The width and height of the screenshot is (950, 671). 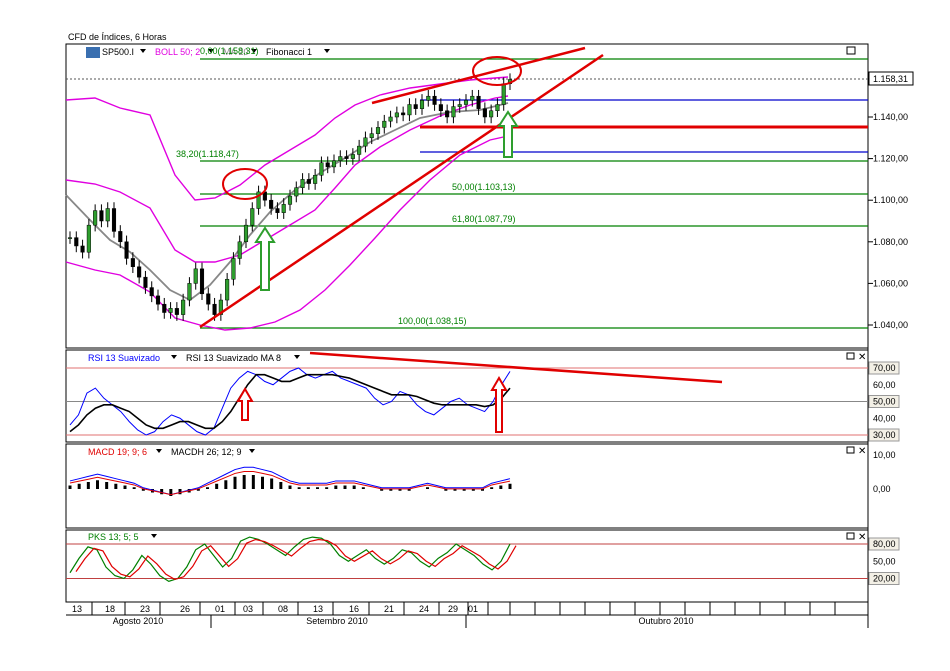 What do you see at coordinates (424, 609) in the screenshot?
I see `x-axis-day-label: 24` at bounding box center [424, 609].